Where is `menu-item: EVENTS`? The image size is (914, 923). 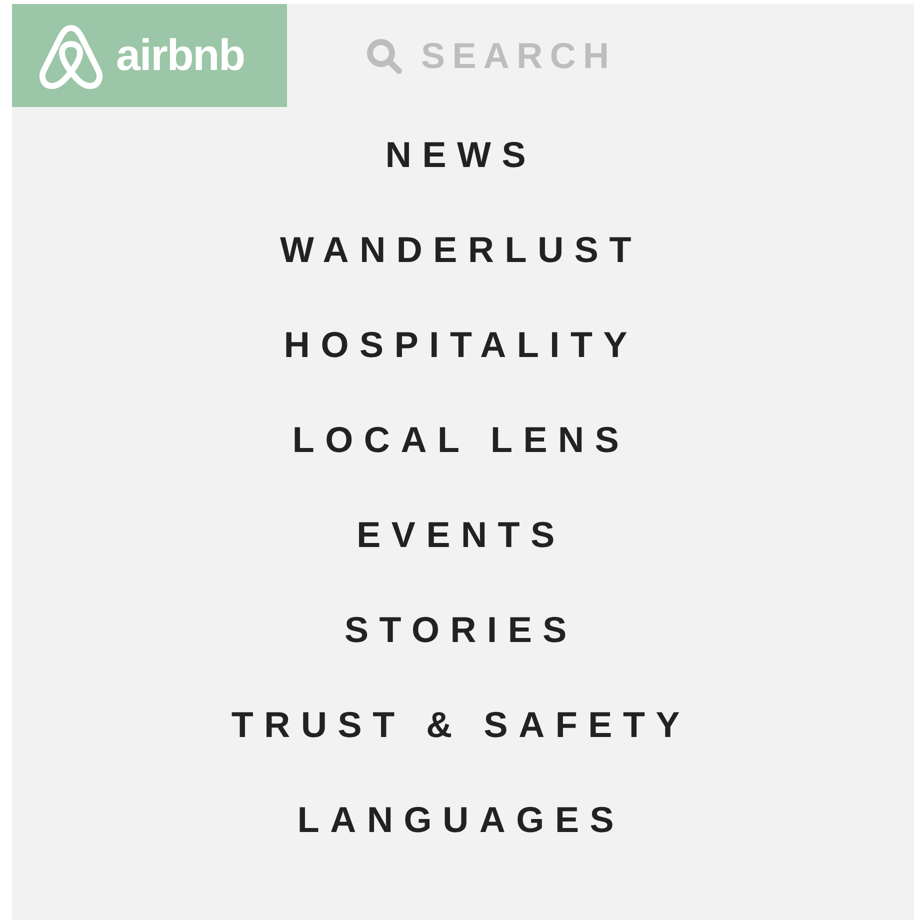 menu-item: EVENTS is located at coordinates (461, 534).